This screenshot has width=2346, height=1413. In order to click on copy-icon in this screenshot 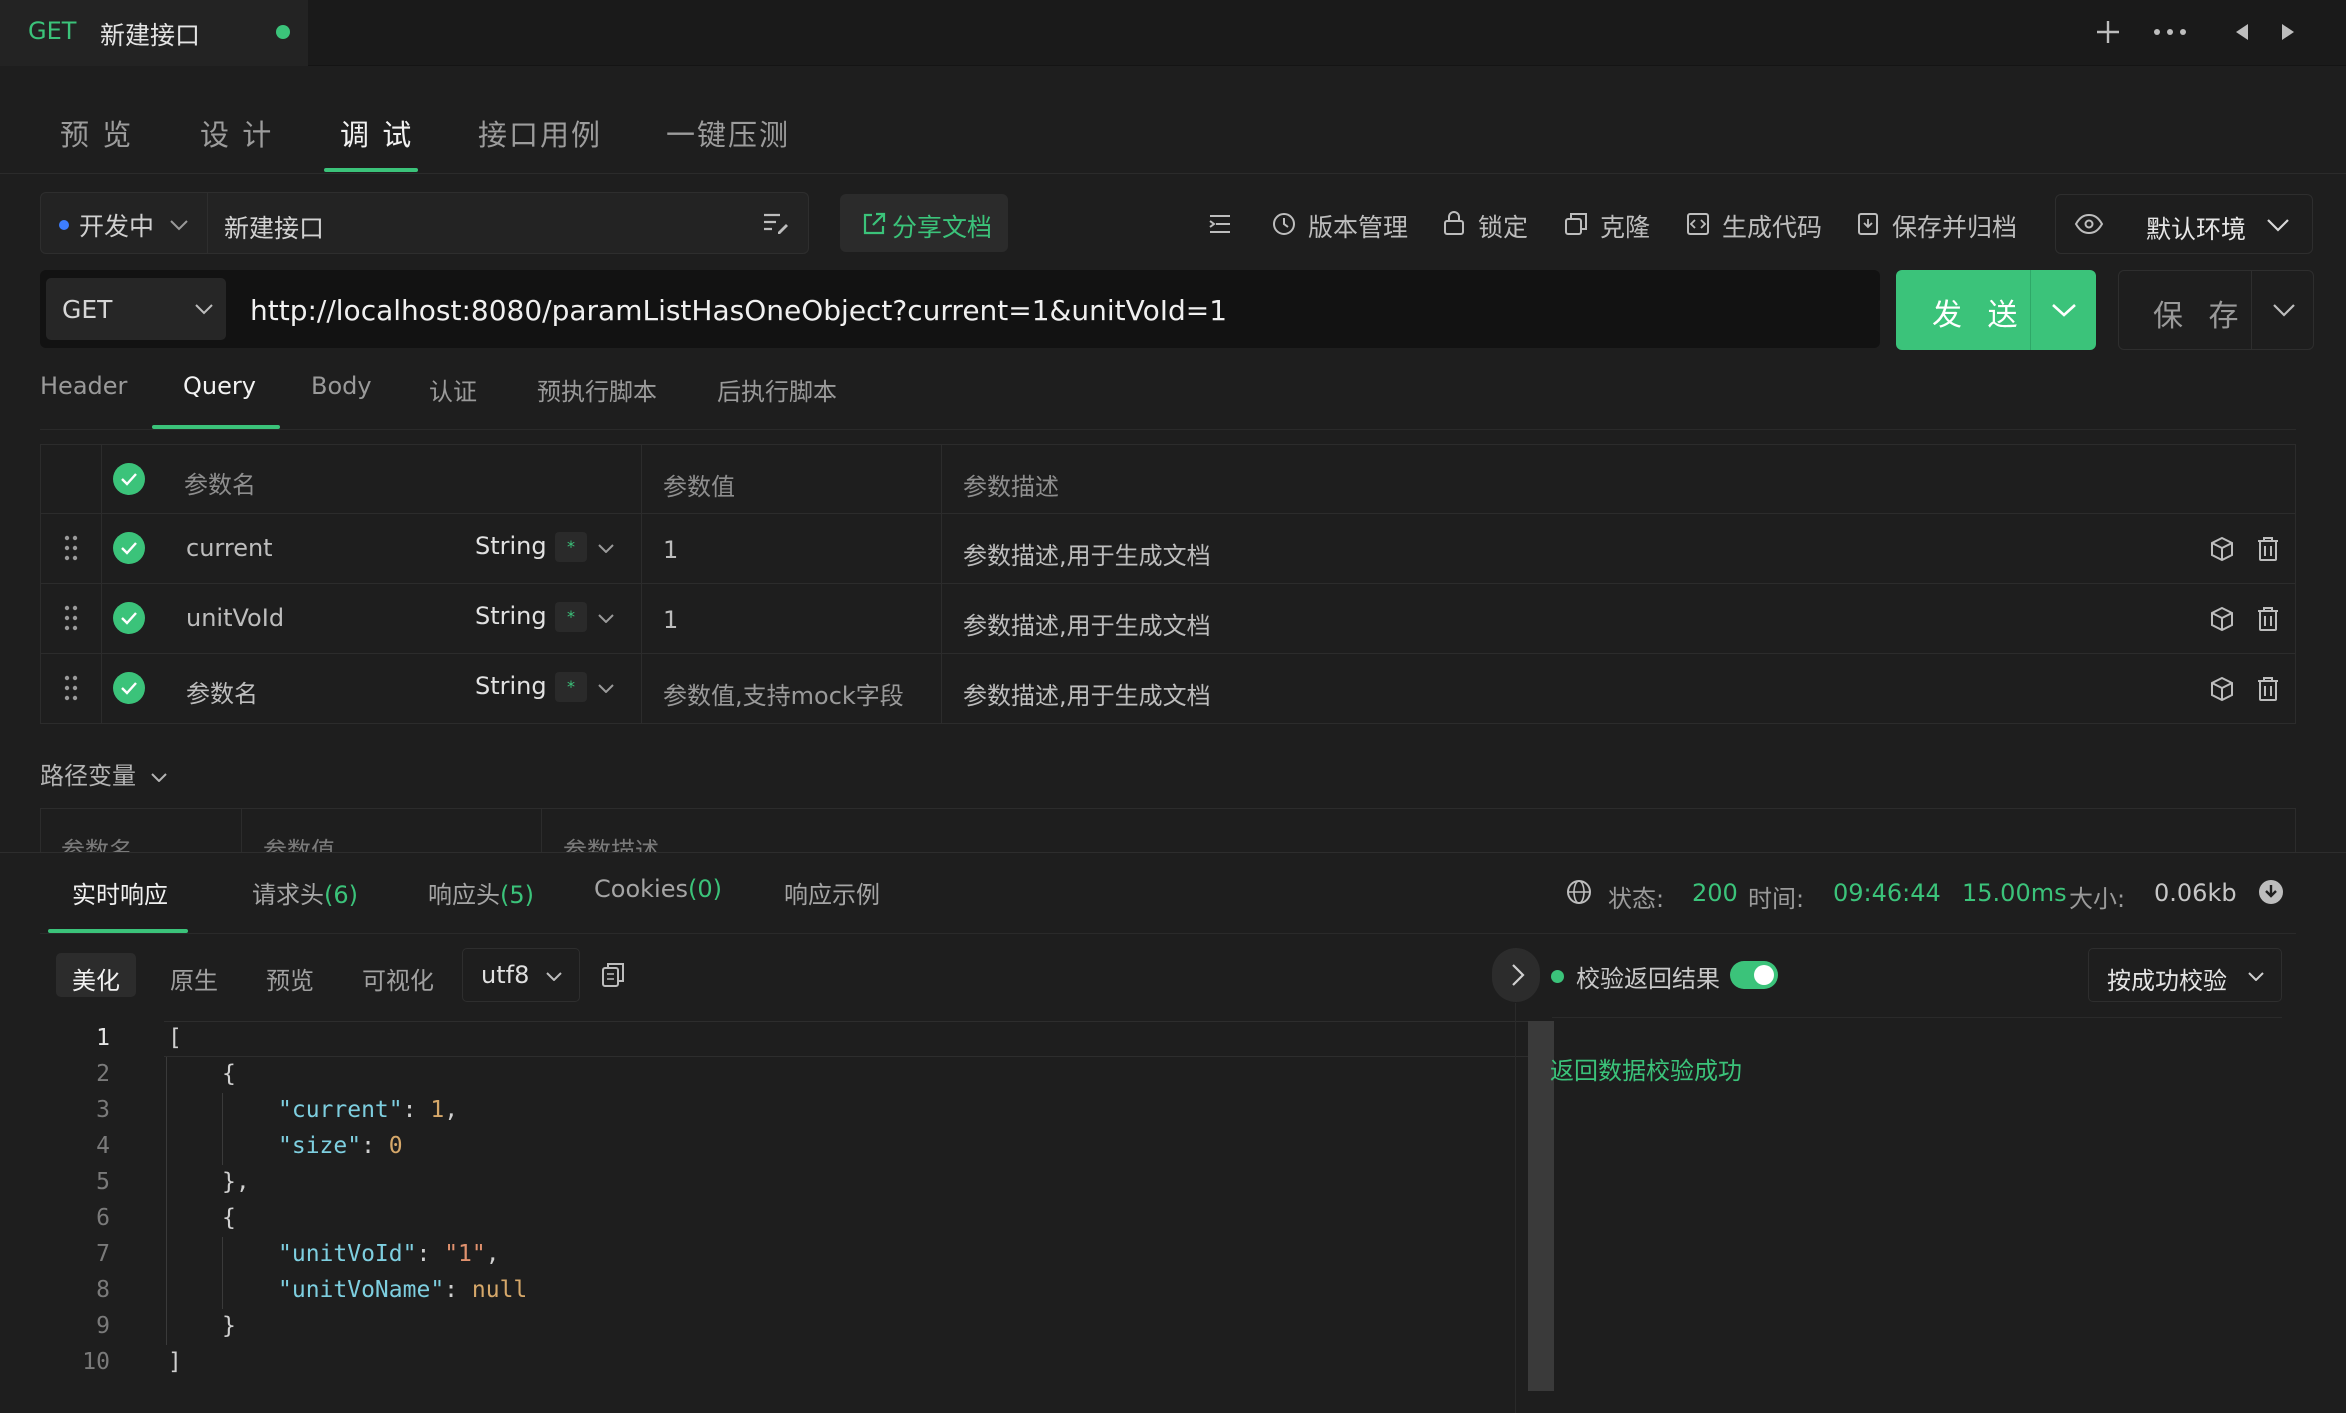, I will do `click(613, 975)`.